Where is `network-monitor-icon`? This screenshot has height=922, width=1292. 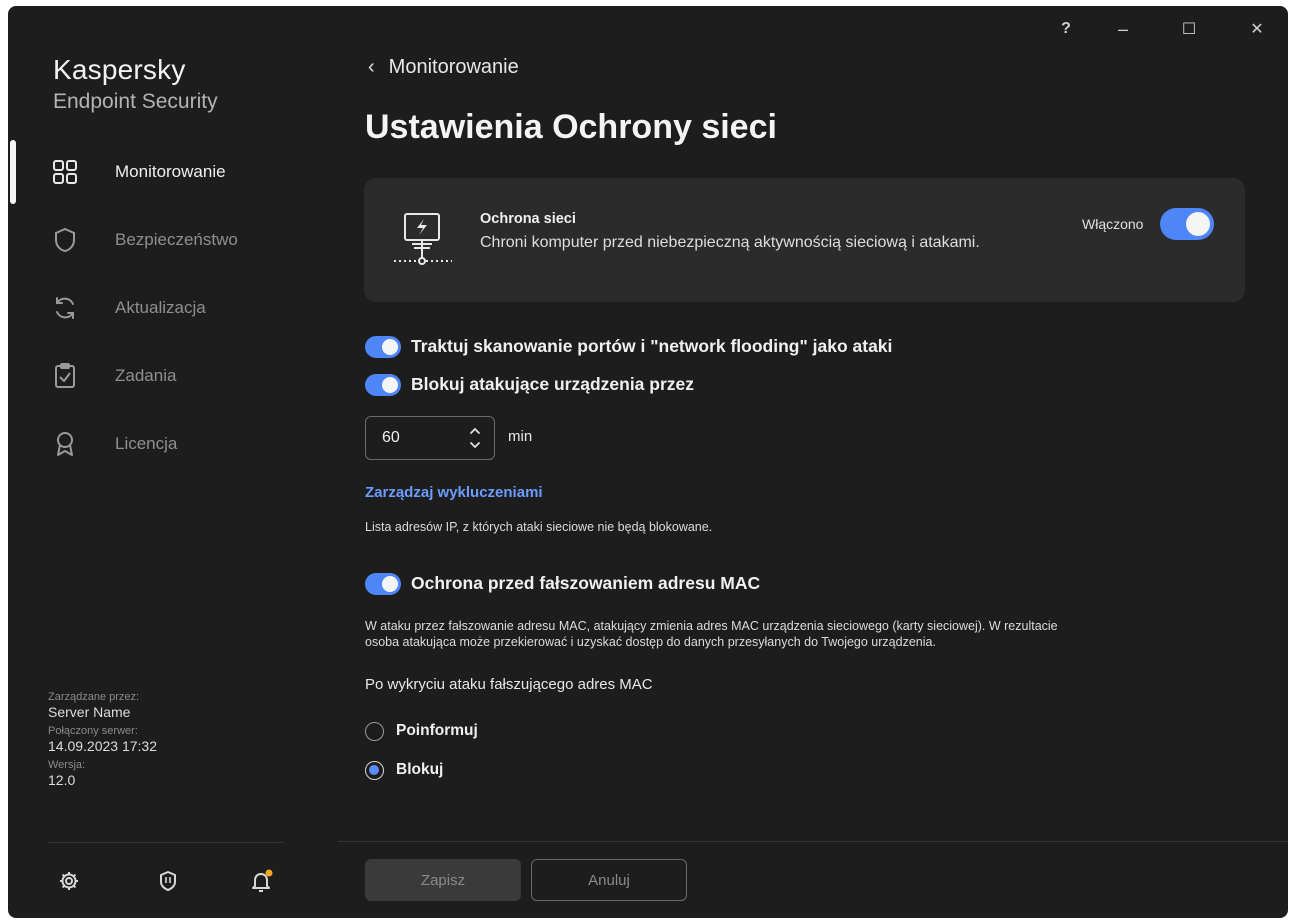 network-monitor-icon is located at coordinates (423, 239).